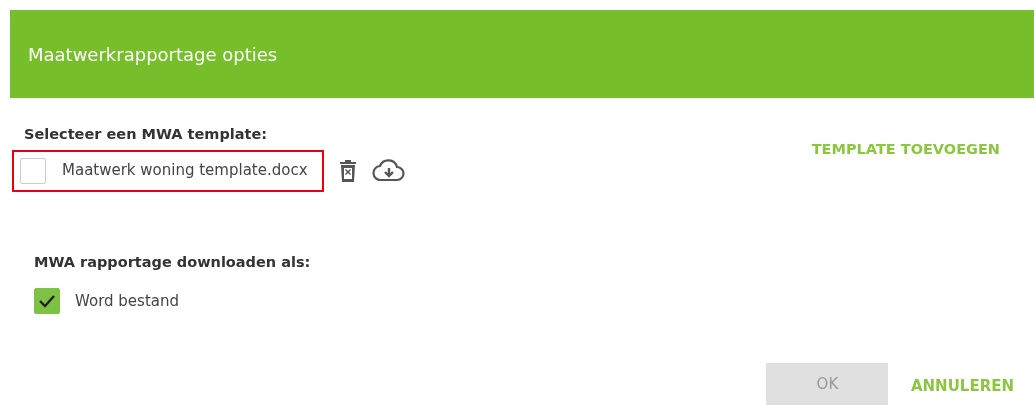 Image resolution: width=1034 pixels, height=405 pixels. What do you see at coordinates (146, 134) in the screenshot?
I see `section-label: Selecteer een MWA template:` at bounding box center [146, 134].